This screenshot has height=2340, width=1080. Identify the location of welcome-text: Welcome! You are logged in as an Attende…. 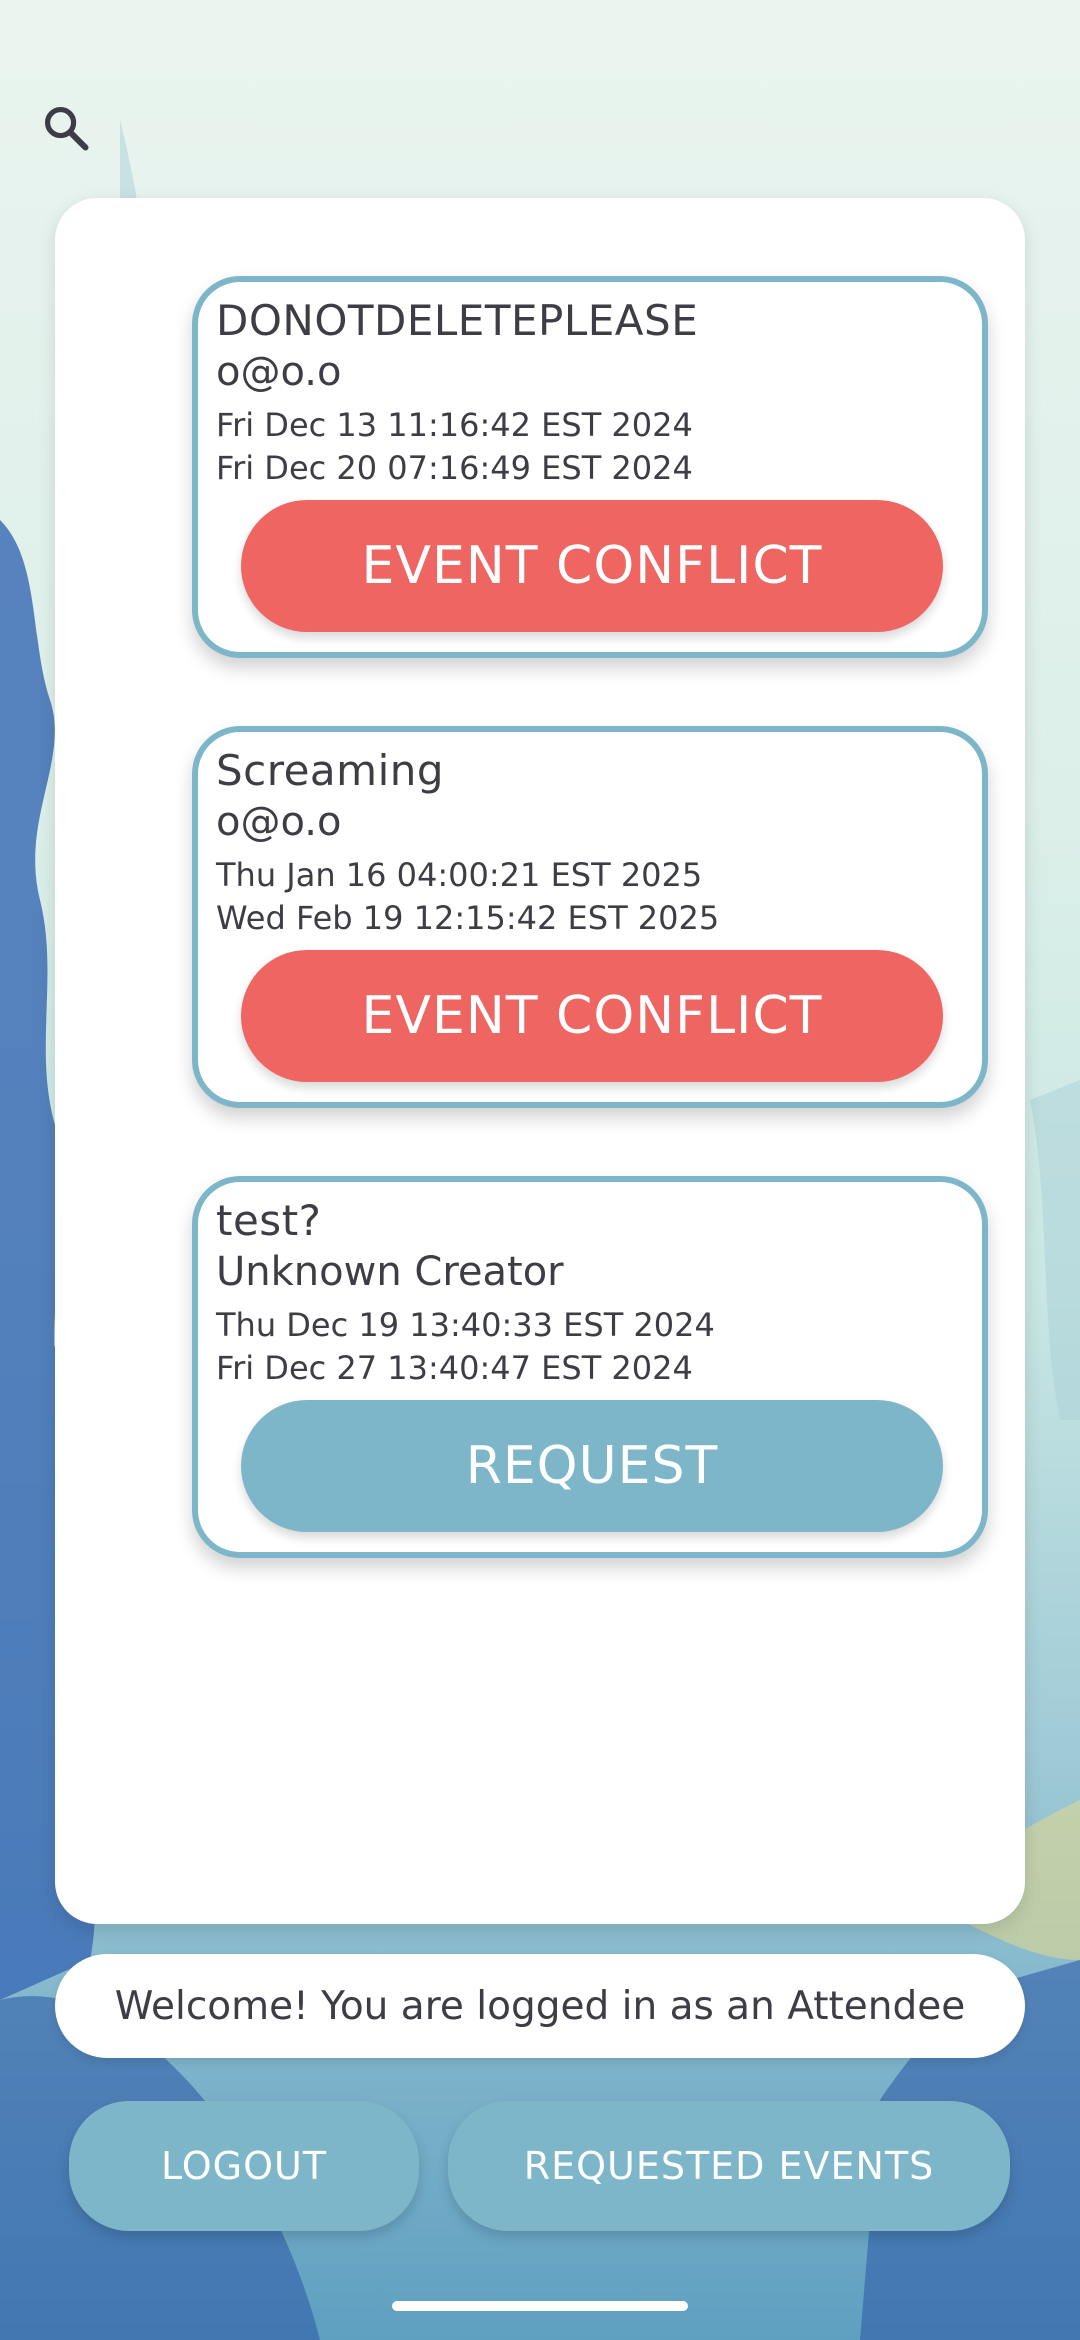
(540, 2006).